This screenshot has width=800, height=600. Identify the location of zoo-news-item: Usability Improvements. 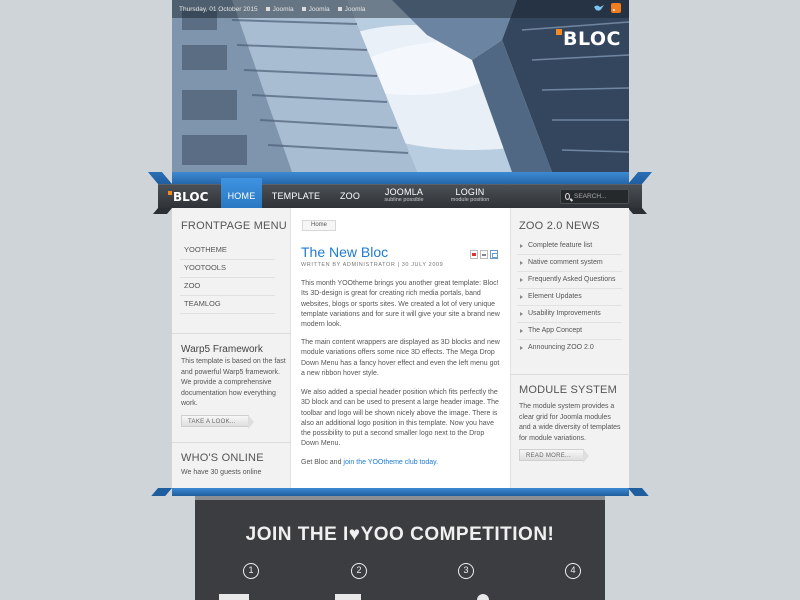
(569, 314).